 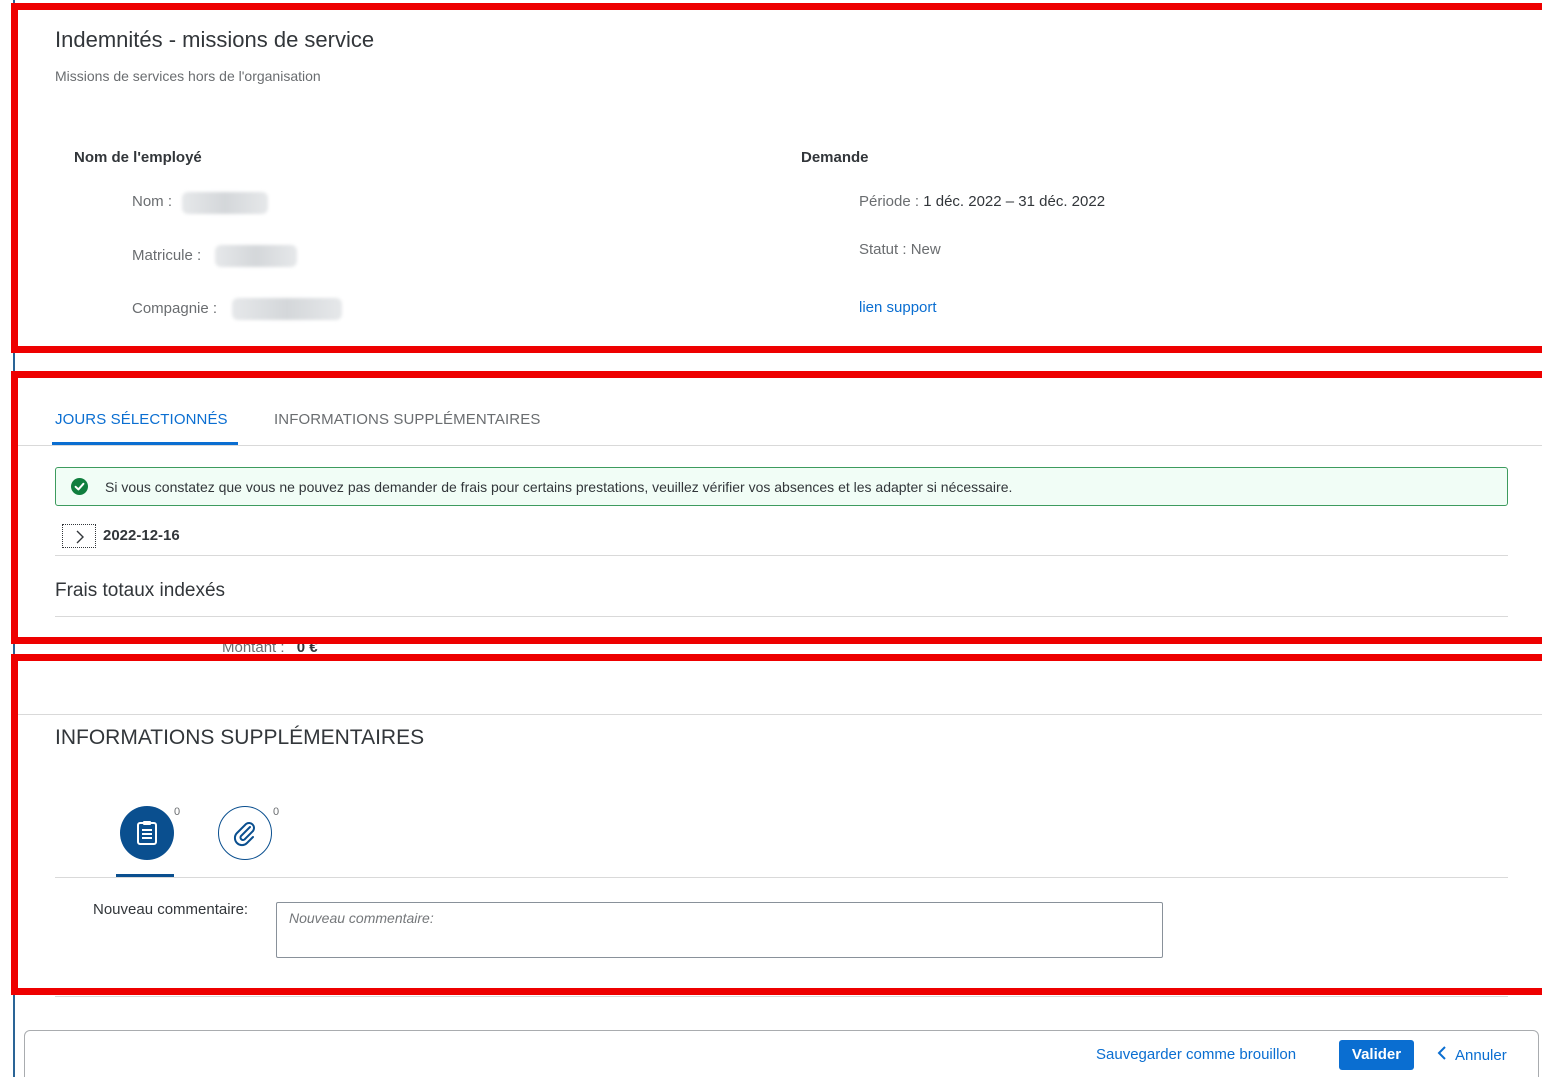 What do you see at coordinates (781, 877) in the screenshot?
I see `icon-tabs-divider` at bounding box center [781, 877].